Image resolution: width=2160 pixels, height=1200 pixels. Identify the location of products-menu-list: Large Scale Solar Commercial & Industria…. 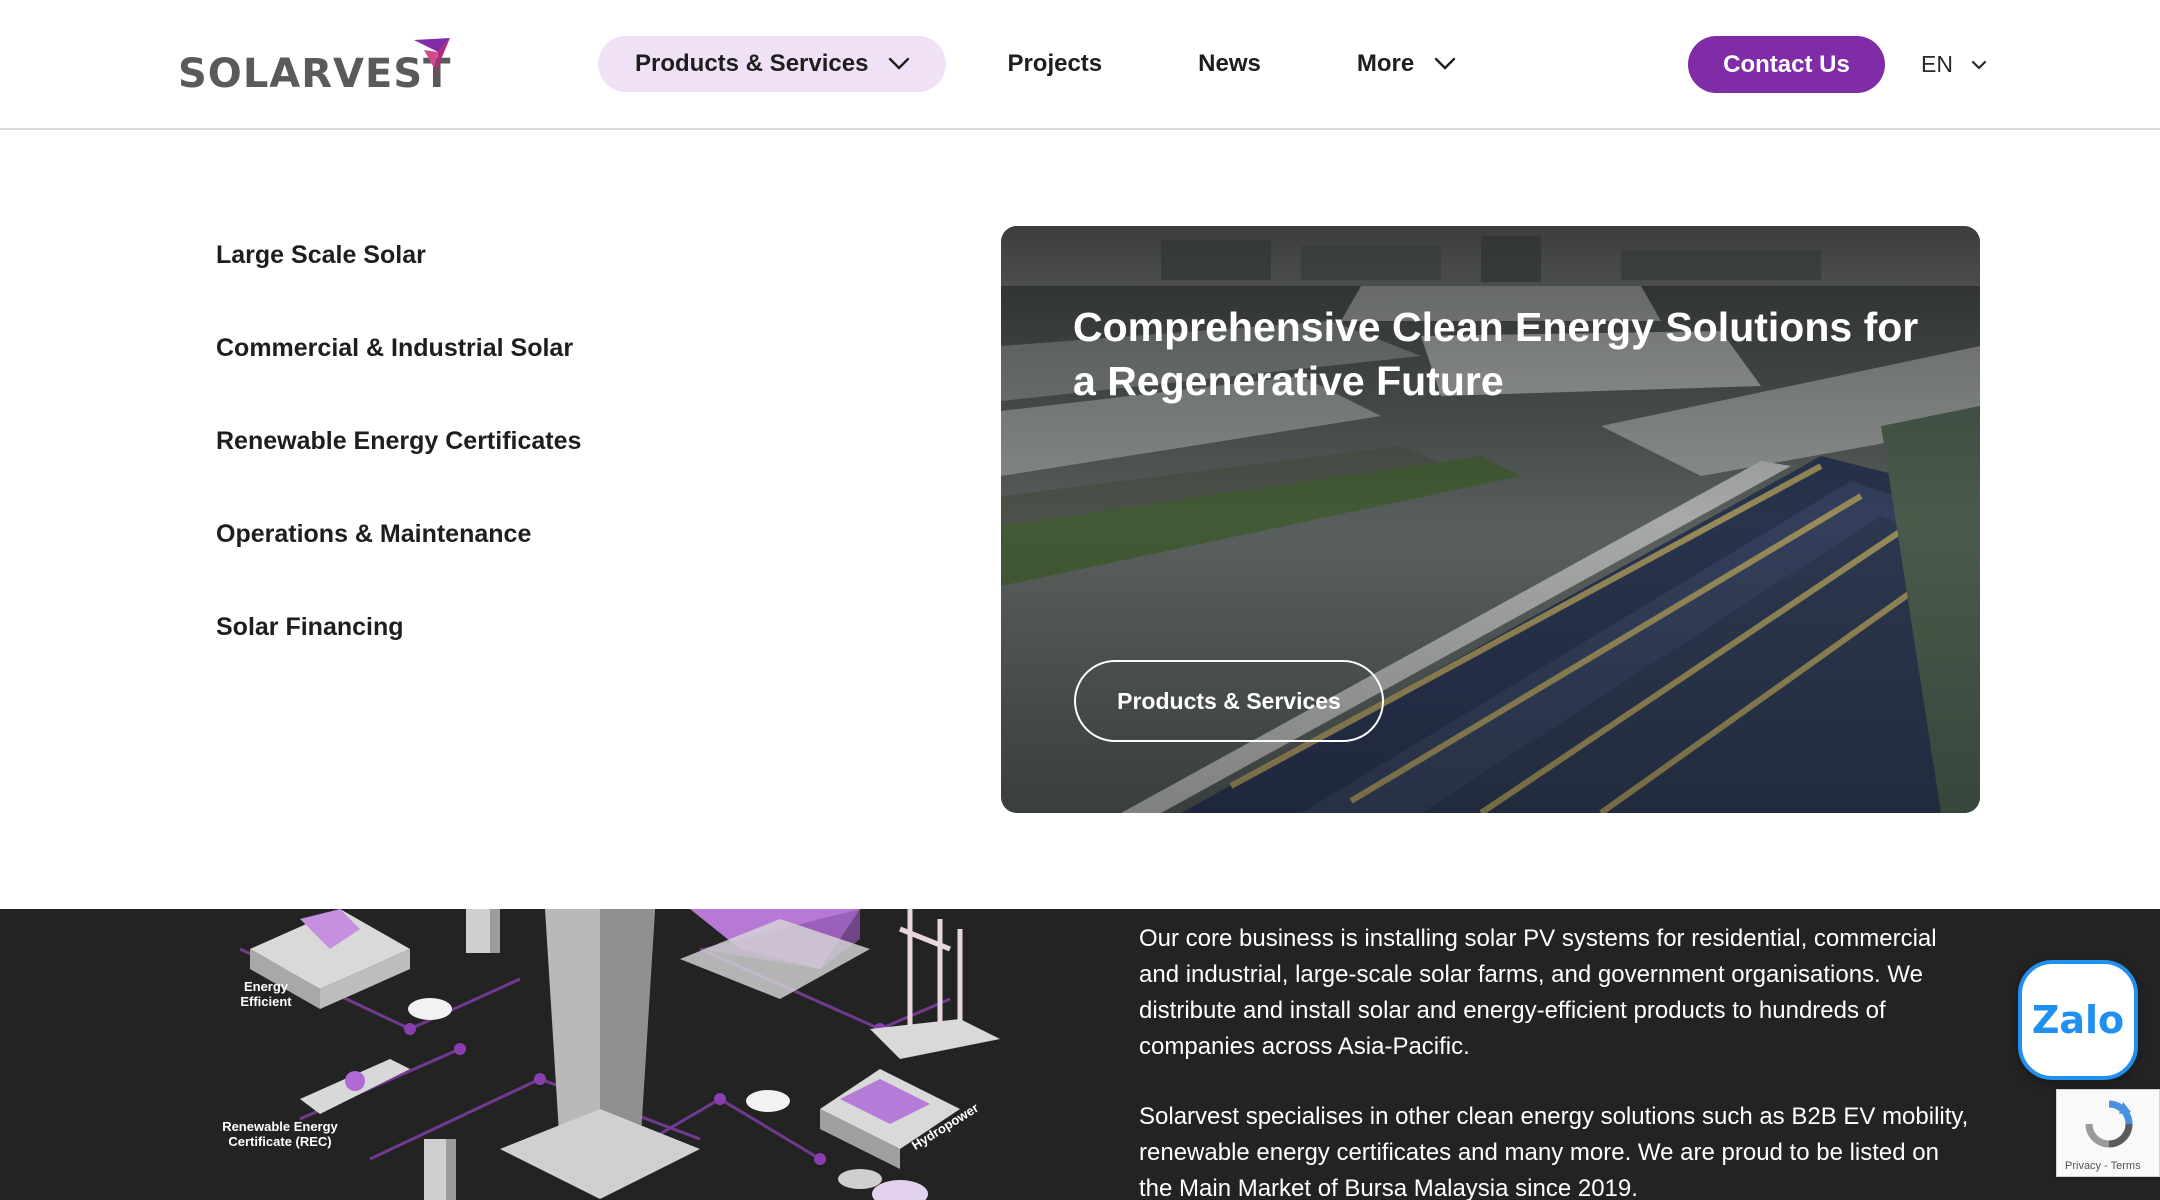
(398, 464).